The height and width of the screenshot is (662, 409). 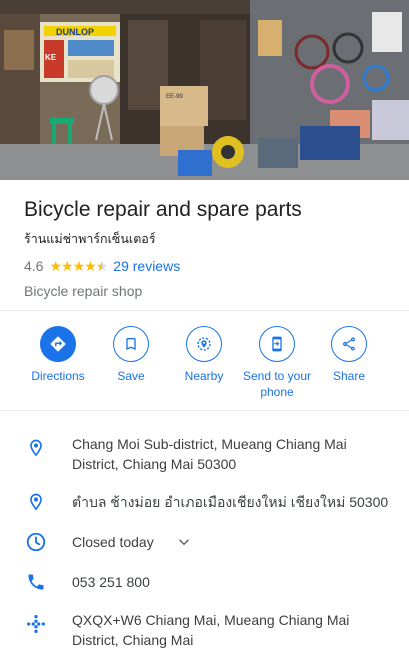 I want to click on place-title: Bicycle repair and spare parts, so click(x=163, y=209).